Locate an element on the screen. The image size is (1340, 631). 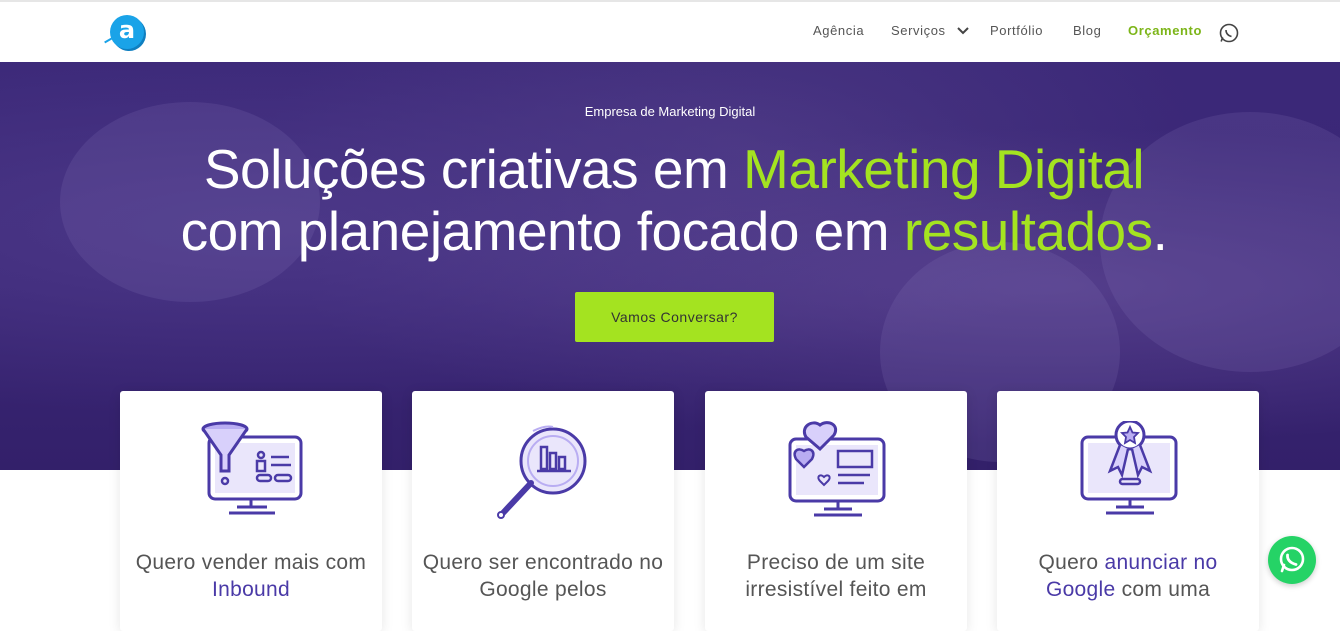
headline-text: . is located at coordinates (1160, 231).